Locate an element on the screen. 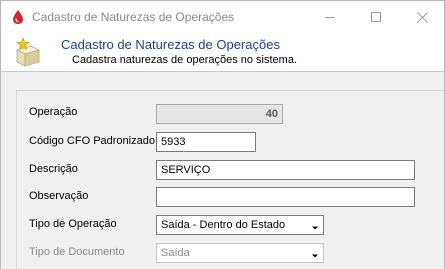 The image size is (445, 269). tipo-operacao-select: Saída - Dentro do Estado is located at coordinates (240, 225).